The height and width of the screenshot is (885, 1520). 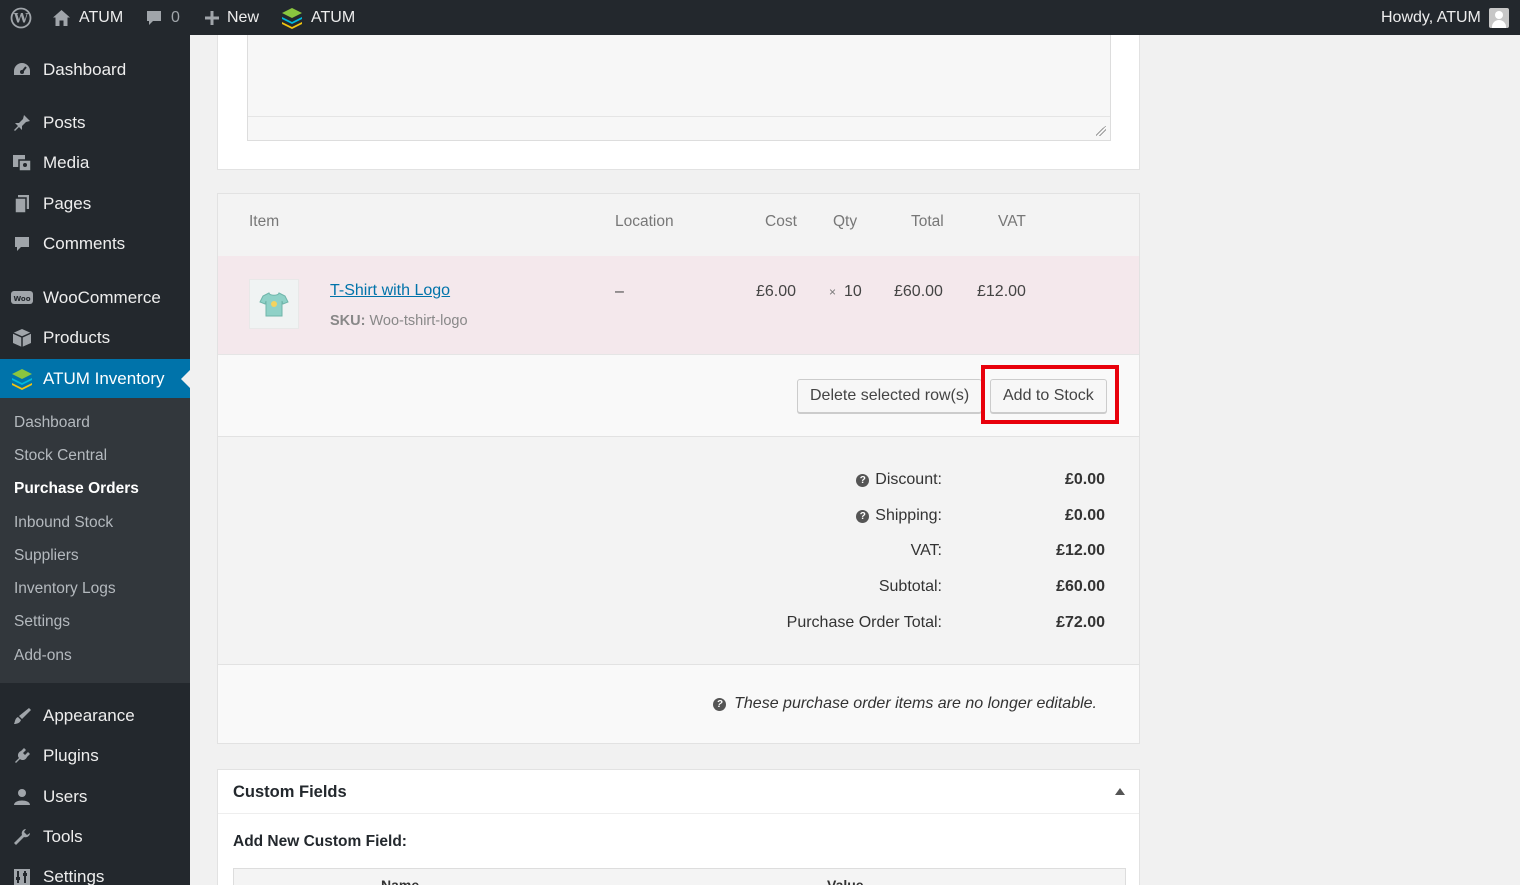 What do you see at coordinates (679, 876) in the screenshot?
I see `custom-field-table-header: Name Value` at bounding box center [679, 876].